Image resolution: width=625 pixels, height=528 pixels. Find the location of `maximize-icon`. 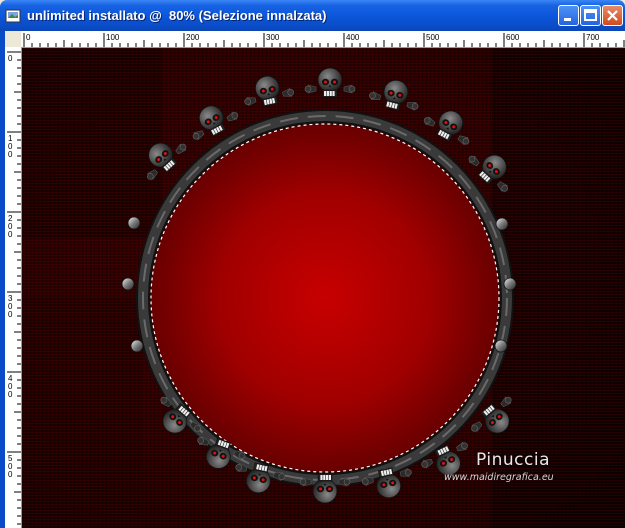

maximize-icon is located at coordinates (590, 15).